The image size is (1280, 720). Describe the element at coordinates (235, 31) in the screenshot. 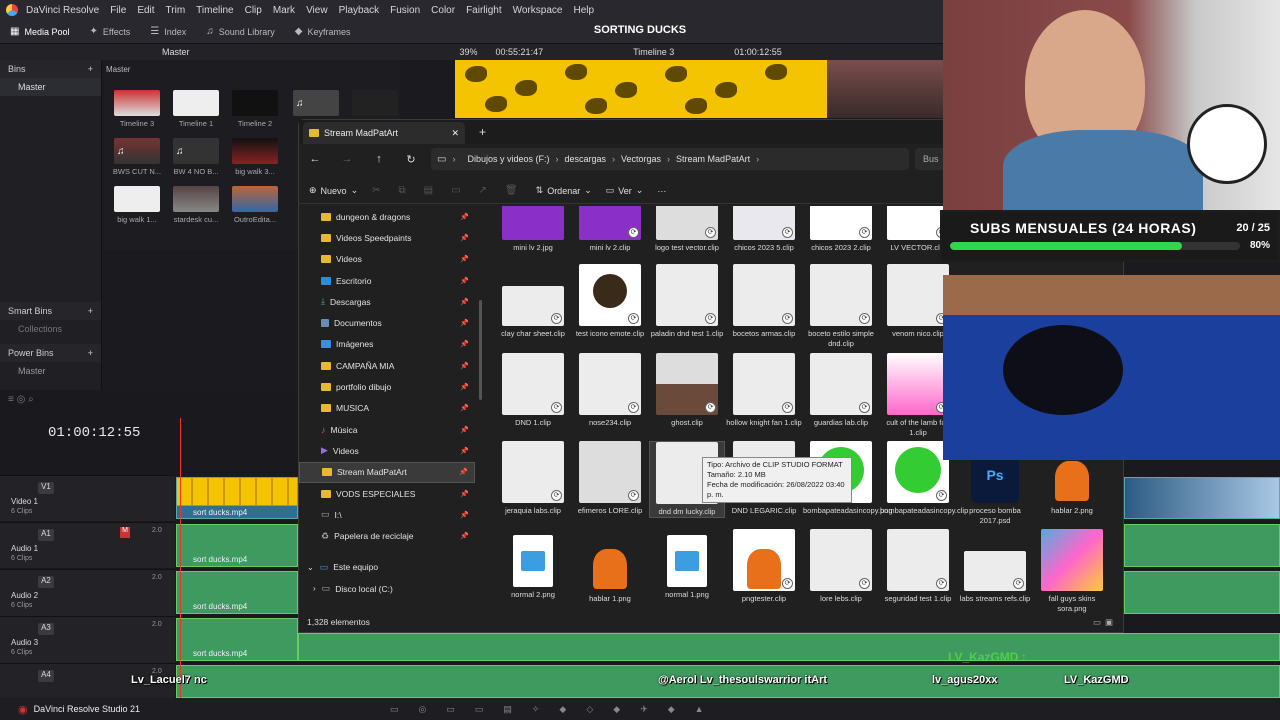

I see `sound-library-button: ♫ Sound Library` at that location.